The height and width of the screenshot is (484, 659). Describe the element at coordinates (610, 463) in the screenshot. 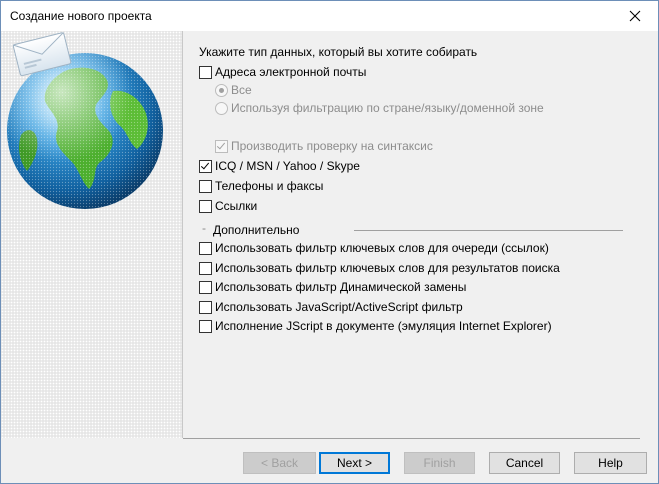

I see `help-button: Help` at that location.